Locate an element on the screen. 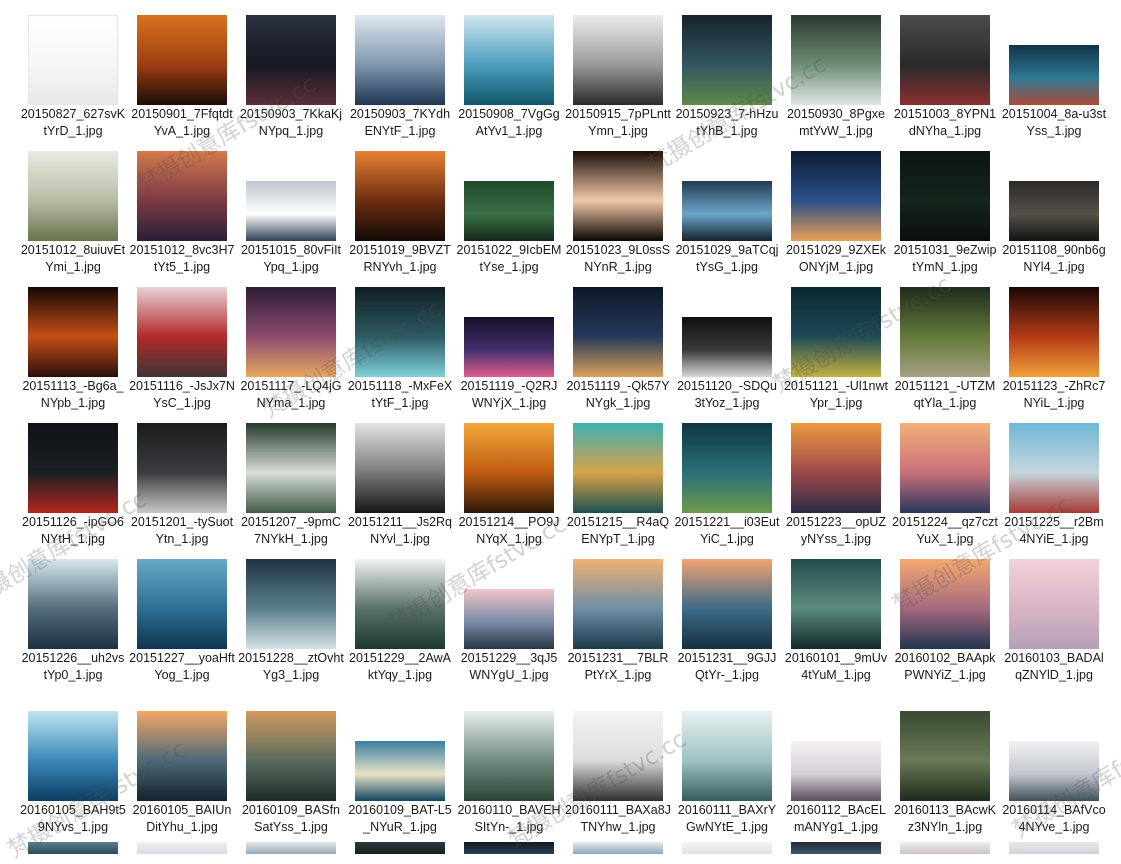 The height and width of the screenshot is (864, 1121). file-name: 20160101__9mUv4tYuM_1.jpg is located at coordinates (836, 666).